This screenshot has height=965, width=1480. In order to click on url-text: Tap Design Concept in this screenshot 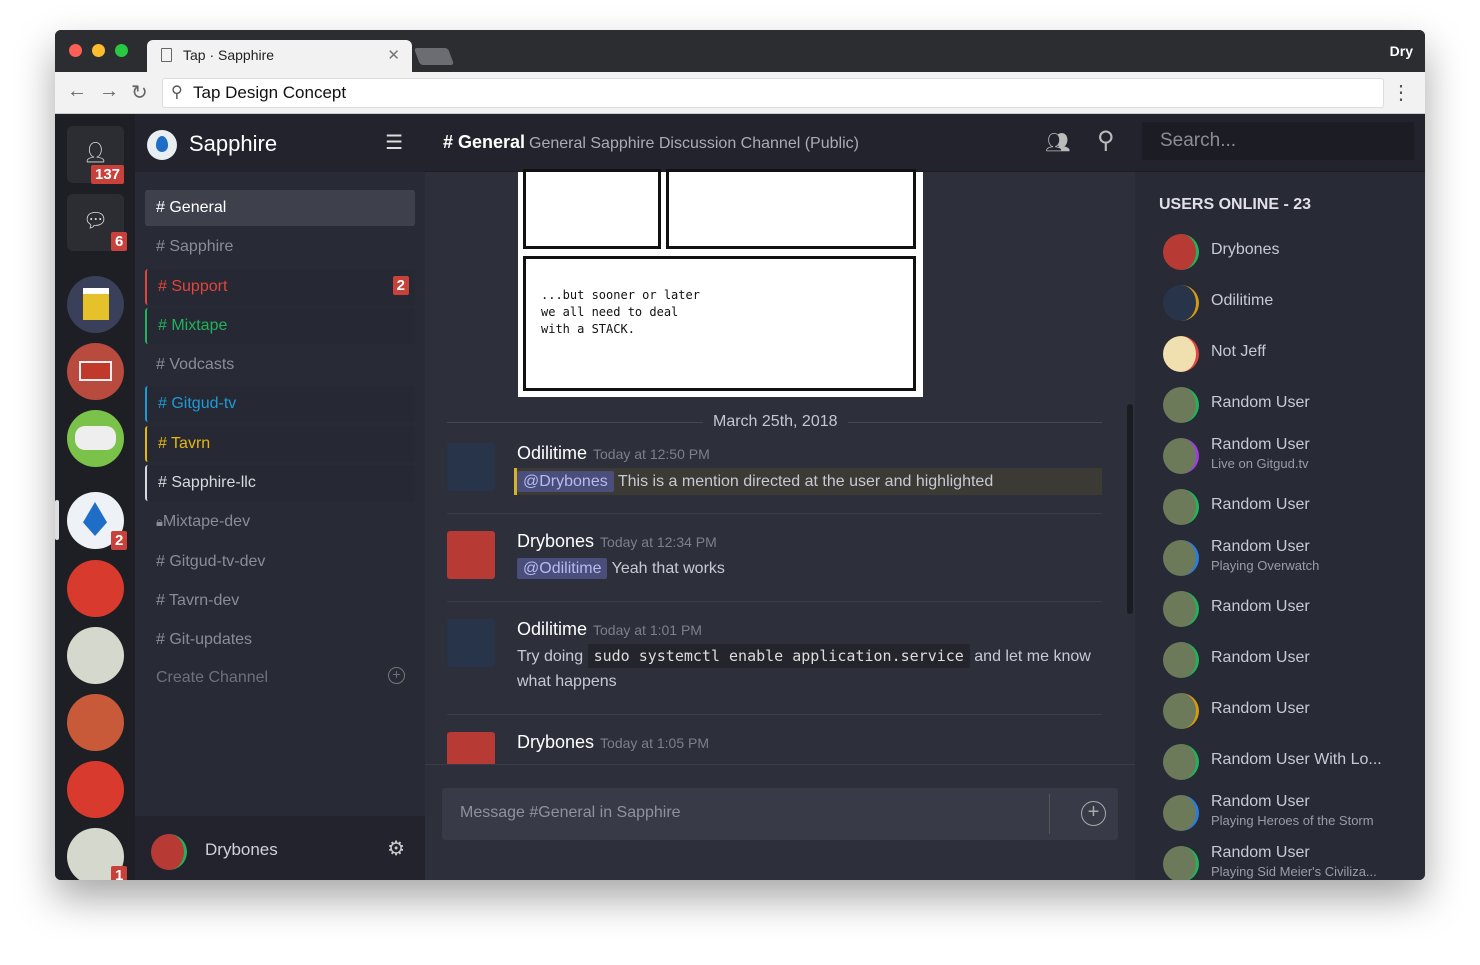, I will do `click(270, 92)`.